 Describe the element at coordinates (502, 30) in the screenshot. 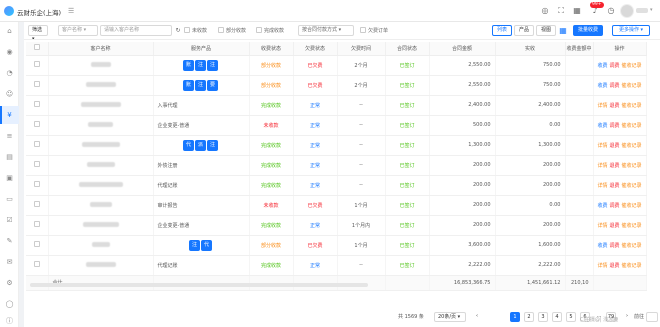

I see `list-button: 列表` at that location.